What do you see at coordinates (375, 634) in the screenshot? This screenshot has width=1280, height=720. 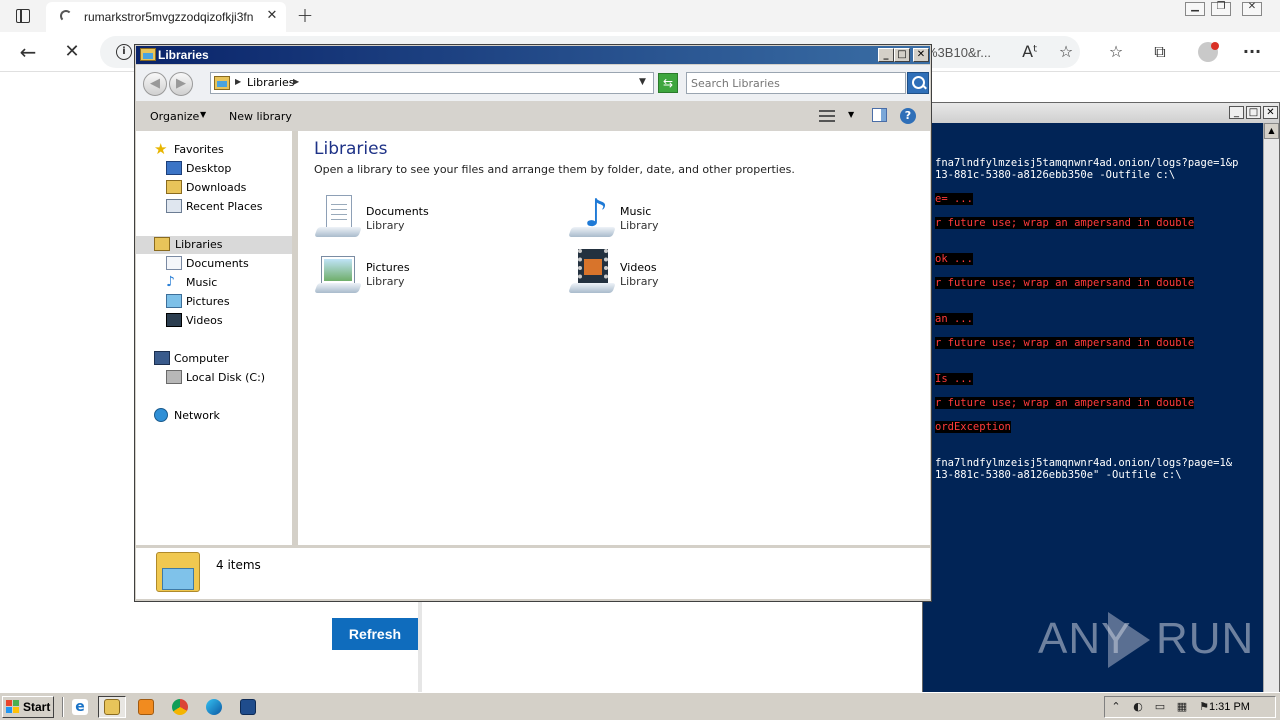 I see `refresh-button: Refresh` at bounding box center [375, 634].